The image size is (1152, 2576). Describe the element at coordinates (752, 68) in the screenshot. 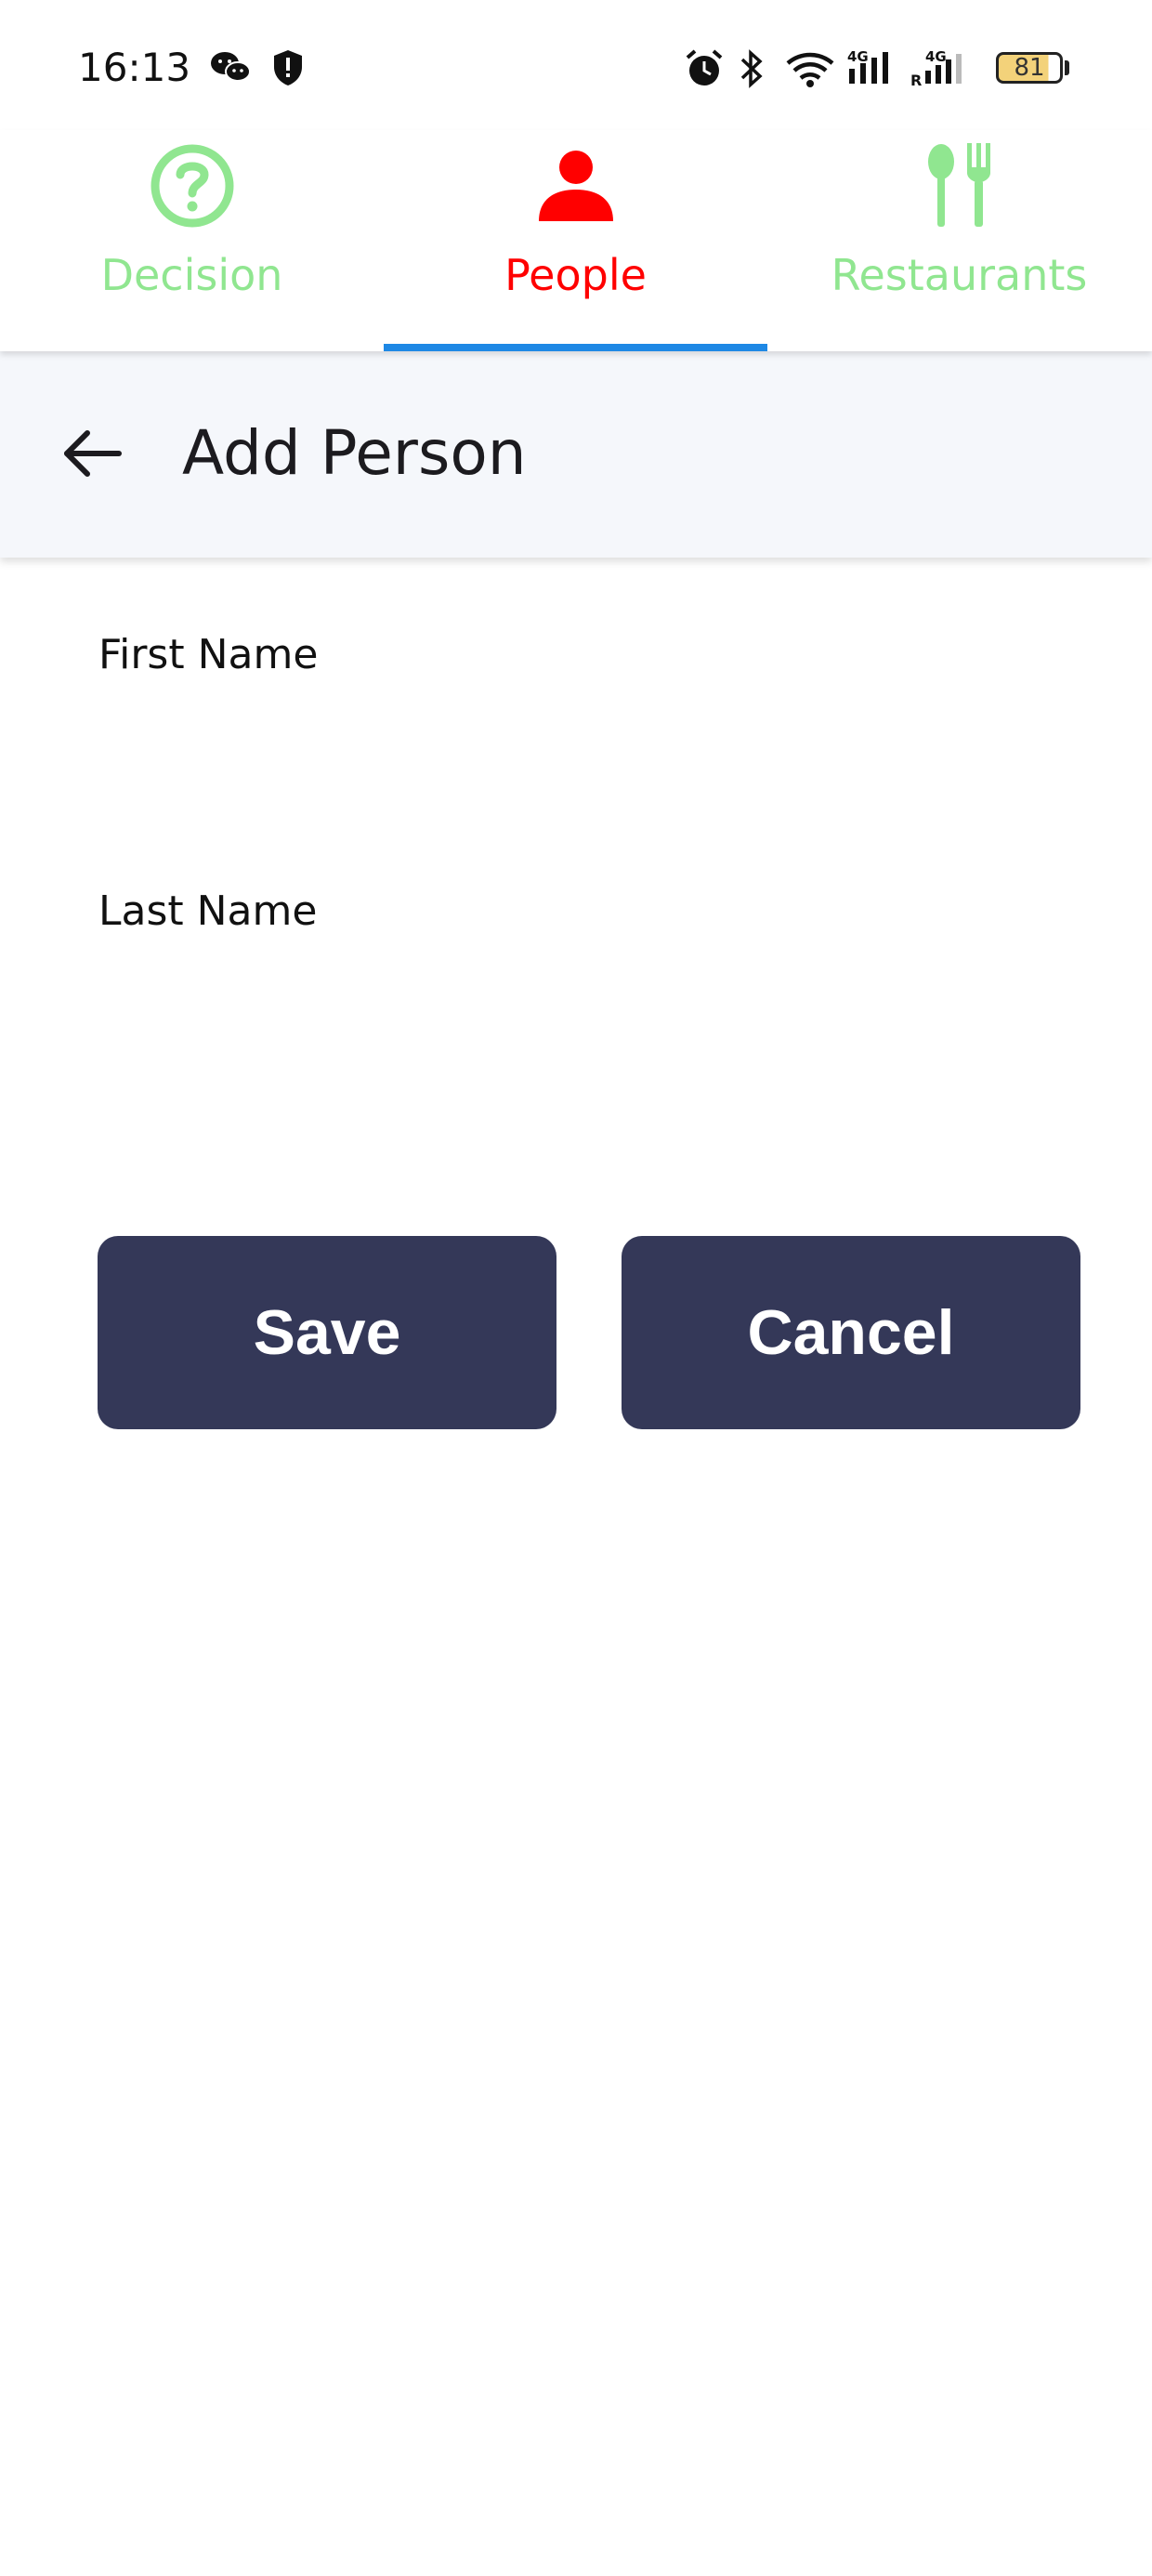

I see `bluetooth-icon` at that location.